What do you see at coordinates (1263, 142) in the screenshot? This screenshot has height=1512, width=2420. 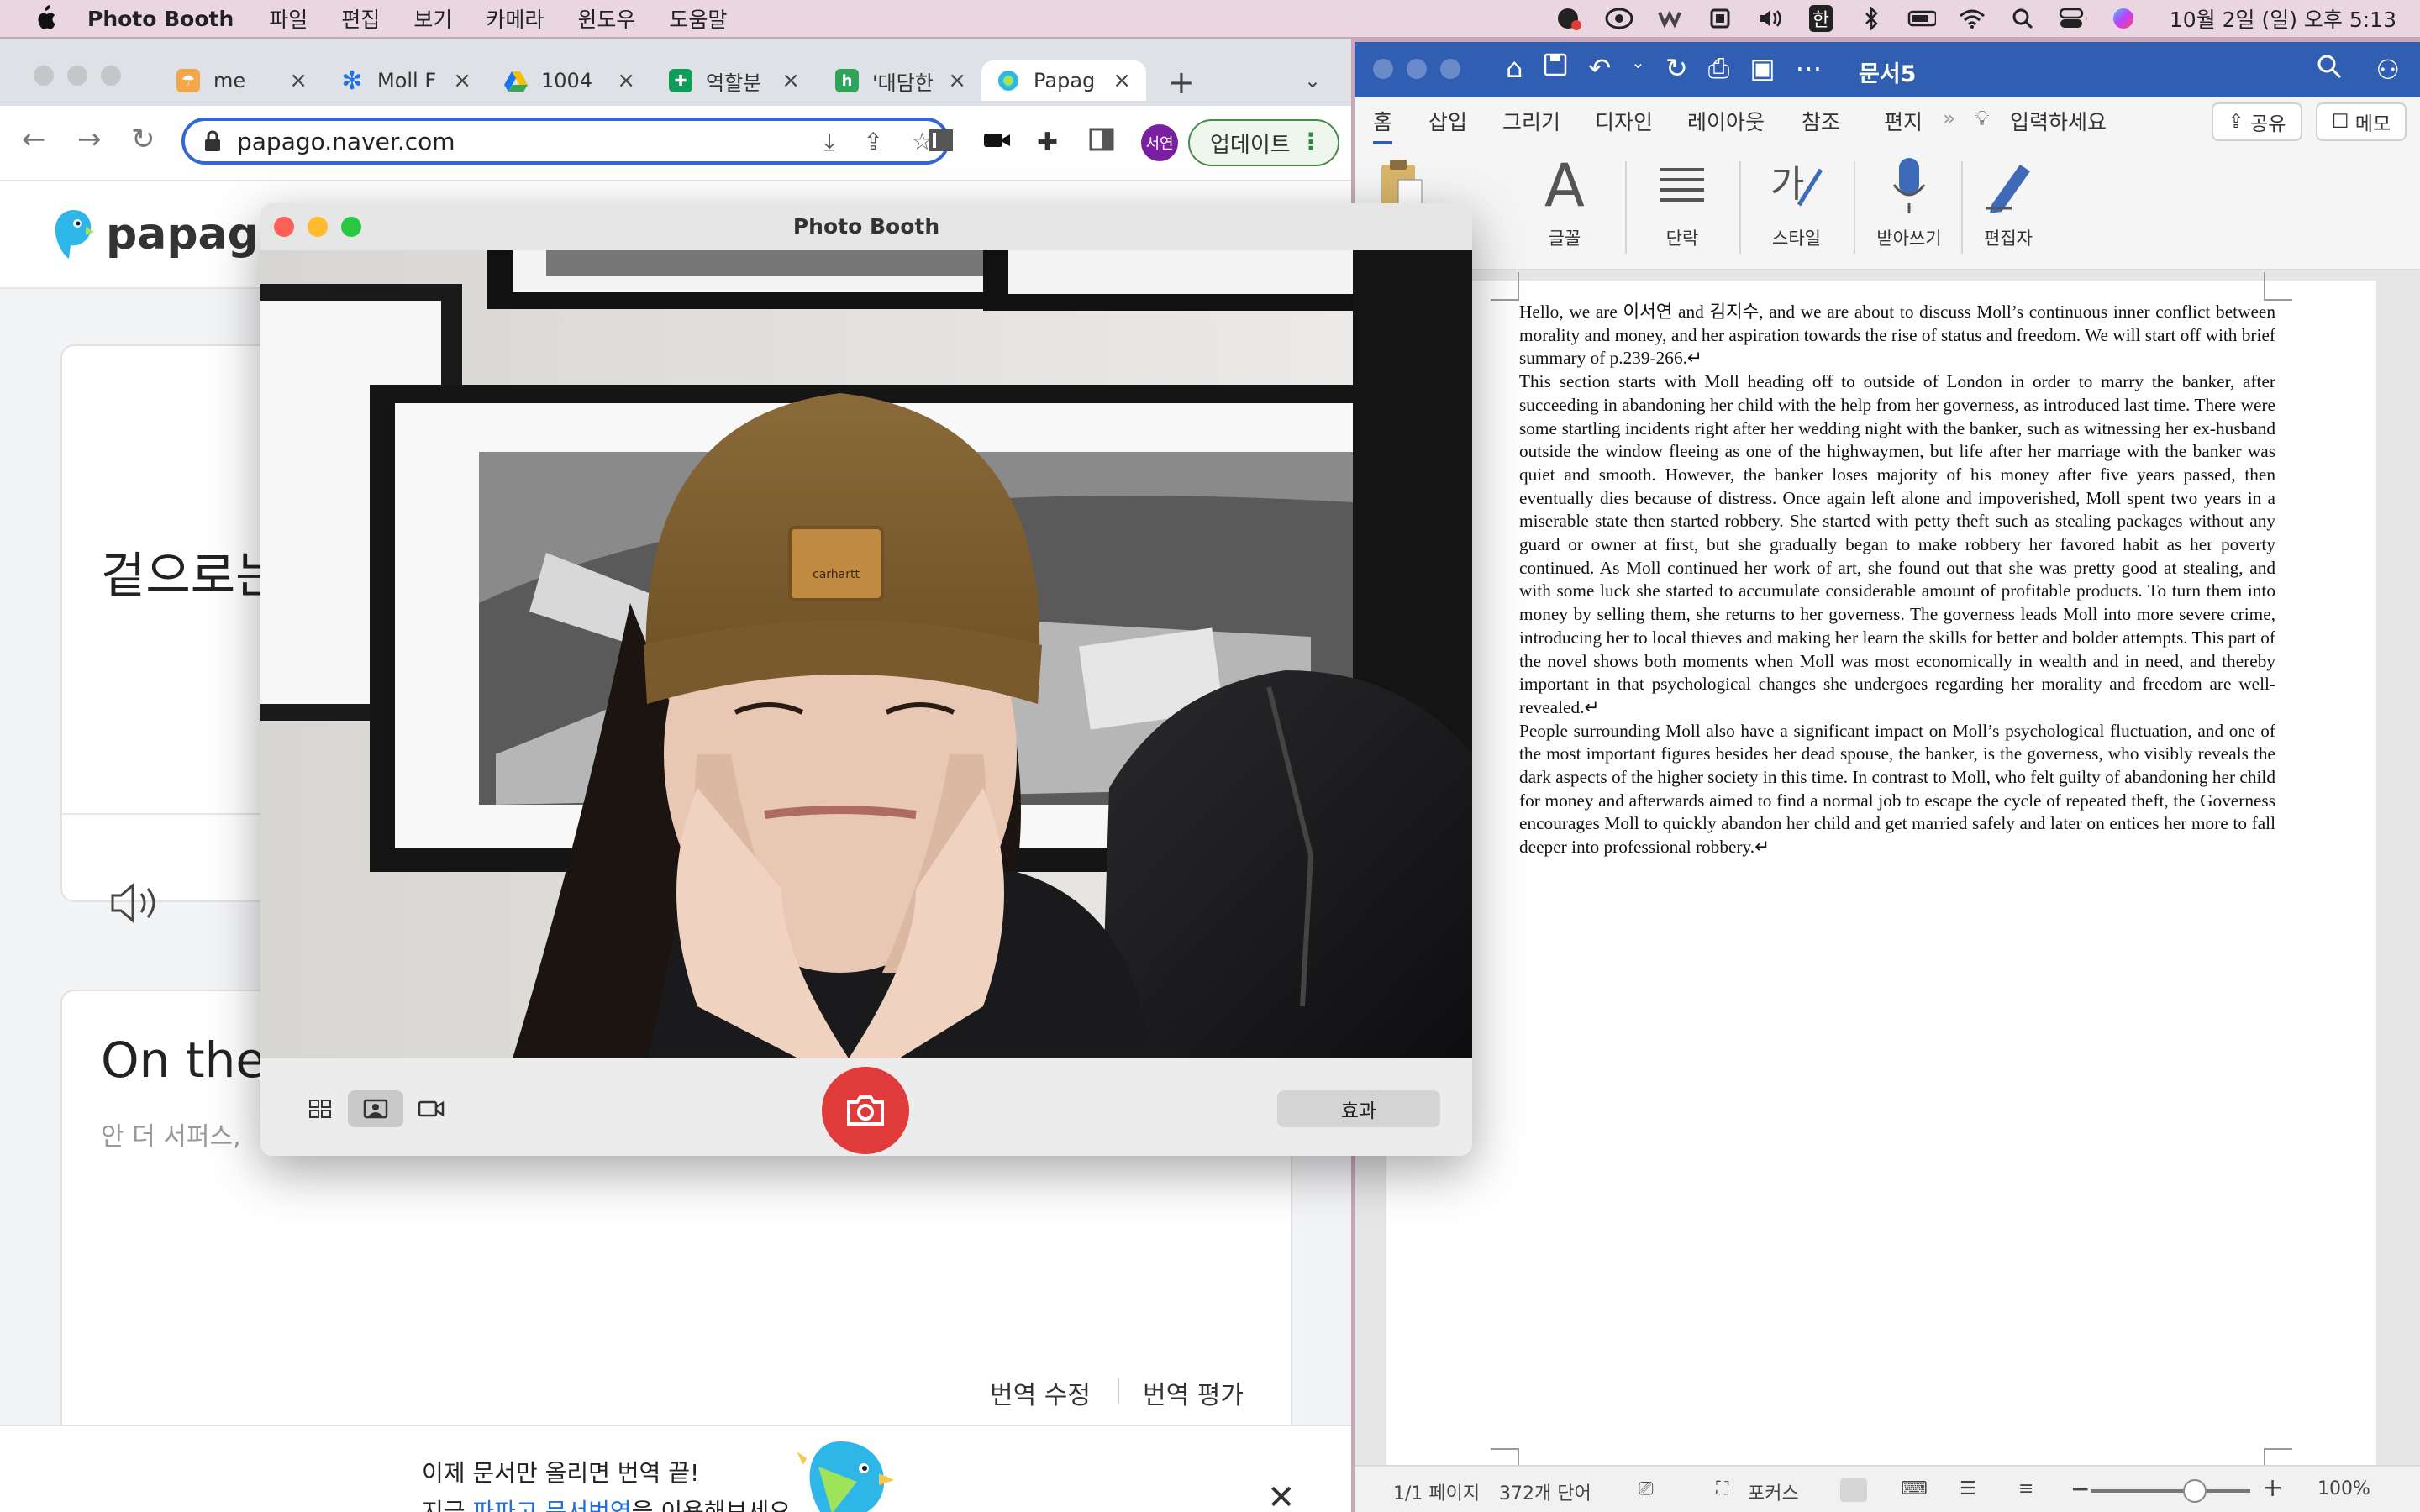 I see `update-button: 업데이트 ⋮` at bounding box center [1263, 142].